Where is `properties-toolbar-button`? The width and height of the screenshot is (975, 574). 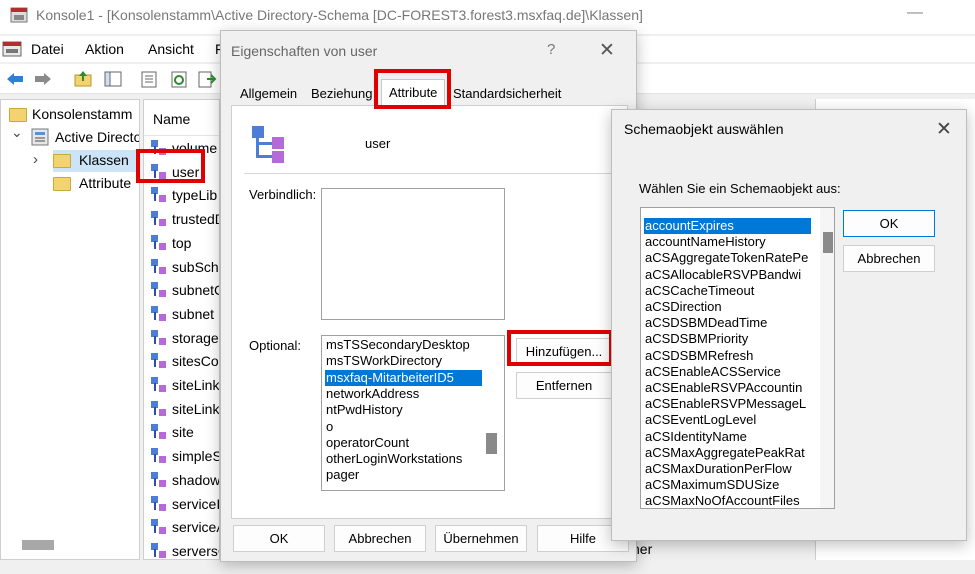 properties-toolbar-button is located at coordinates (149, 79).